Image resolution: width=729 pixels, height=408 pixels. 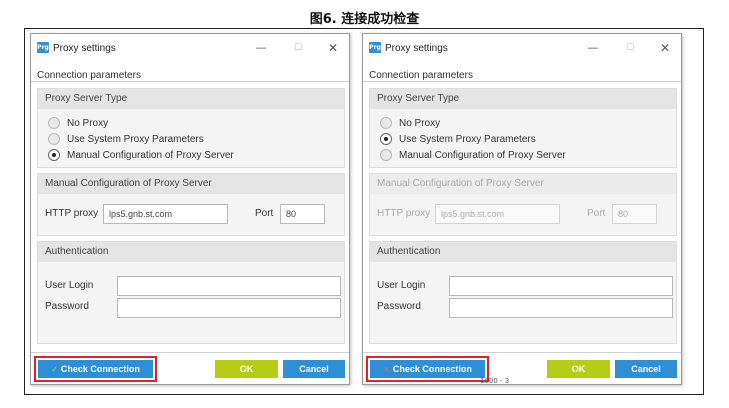 What do you see at coordinates (54, 369) in the screenshot?
I see `check-icon: ✓` at bounding box center [54, 369].